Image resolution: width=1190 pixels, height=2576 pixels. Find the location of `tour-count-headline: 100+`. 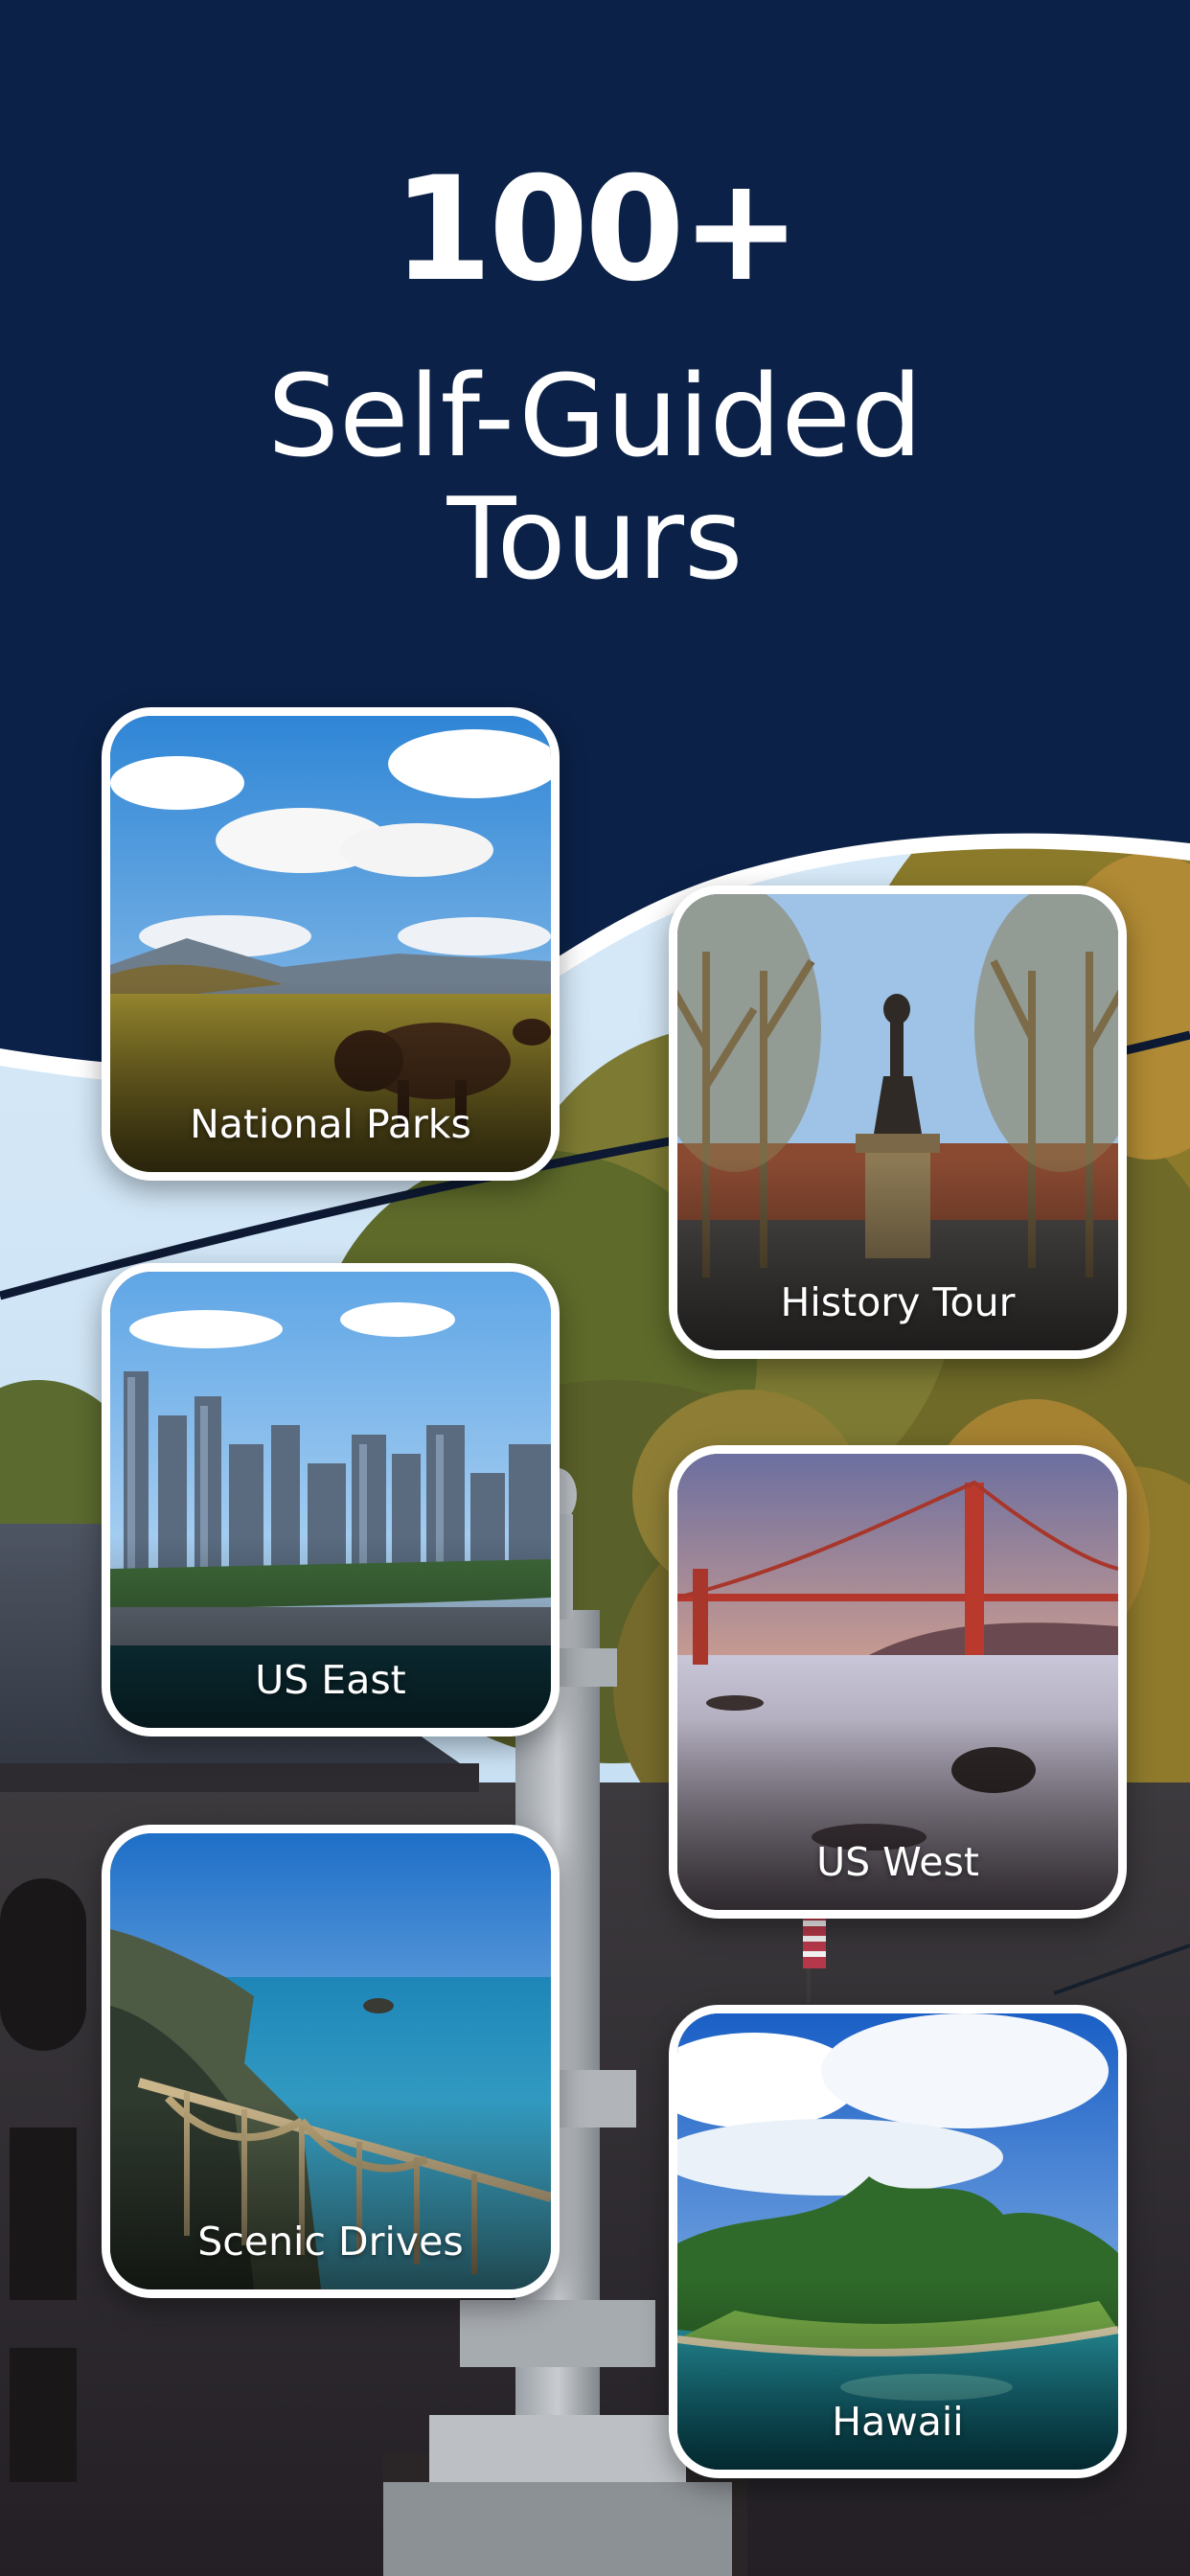

tour-count-headline: 100+ is located at coordinates (597, 230).